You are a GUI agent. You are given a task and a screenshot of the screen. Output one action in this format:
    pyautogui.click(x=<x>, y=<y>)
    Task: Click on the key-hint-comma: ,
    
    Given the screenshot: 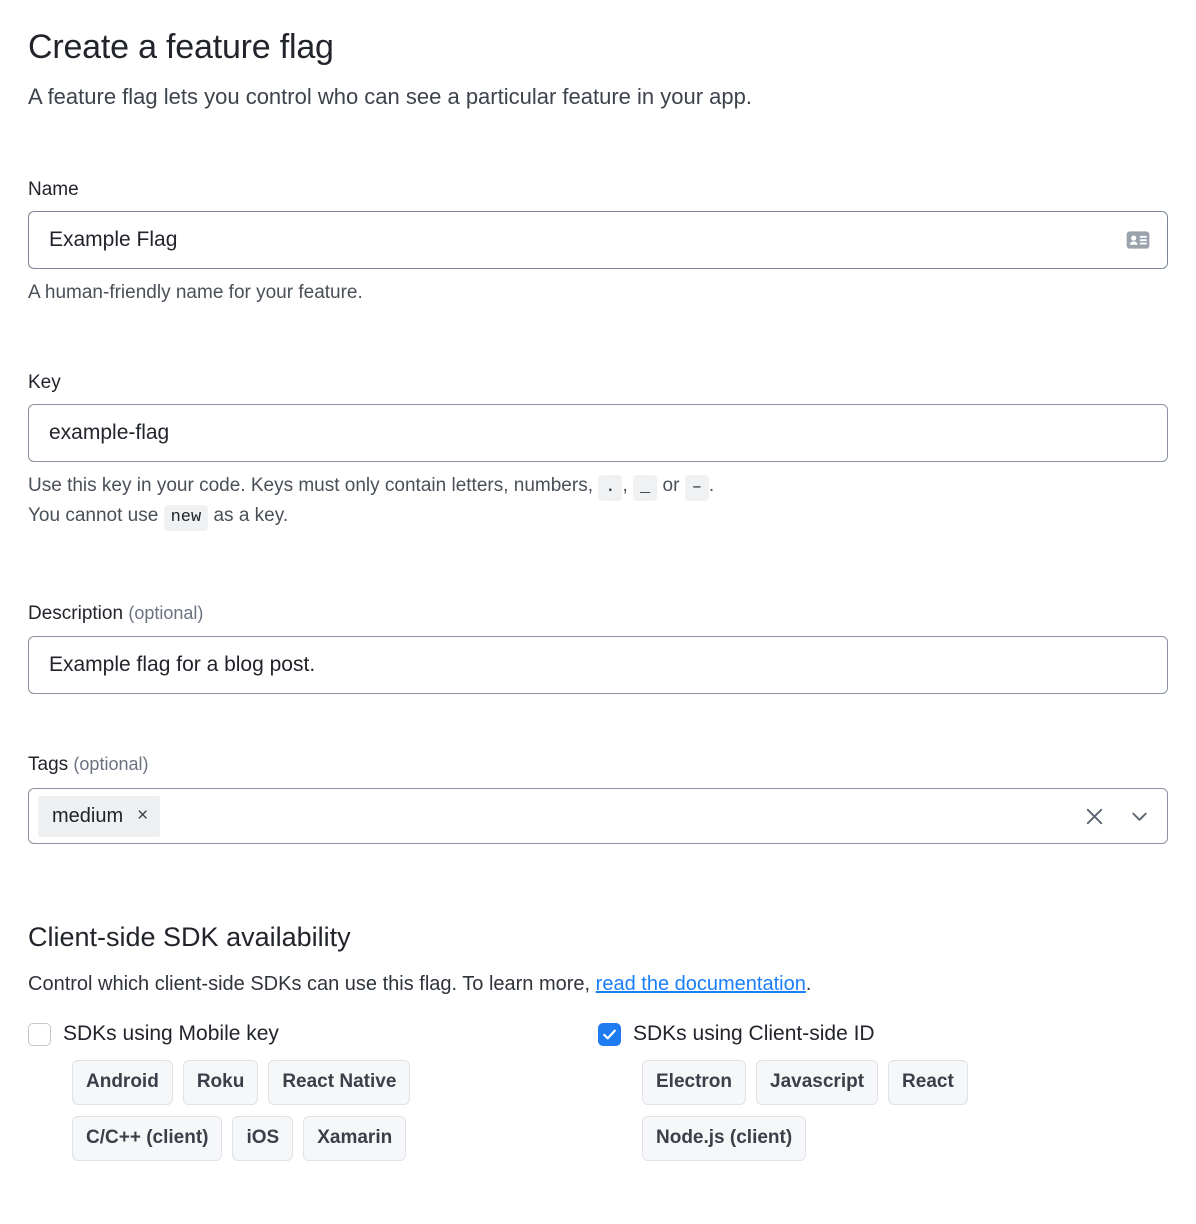 What is the action you would take?
    pyautogui.click(x=625, y=485)
    